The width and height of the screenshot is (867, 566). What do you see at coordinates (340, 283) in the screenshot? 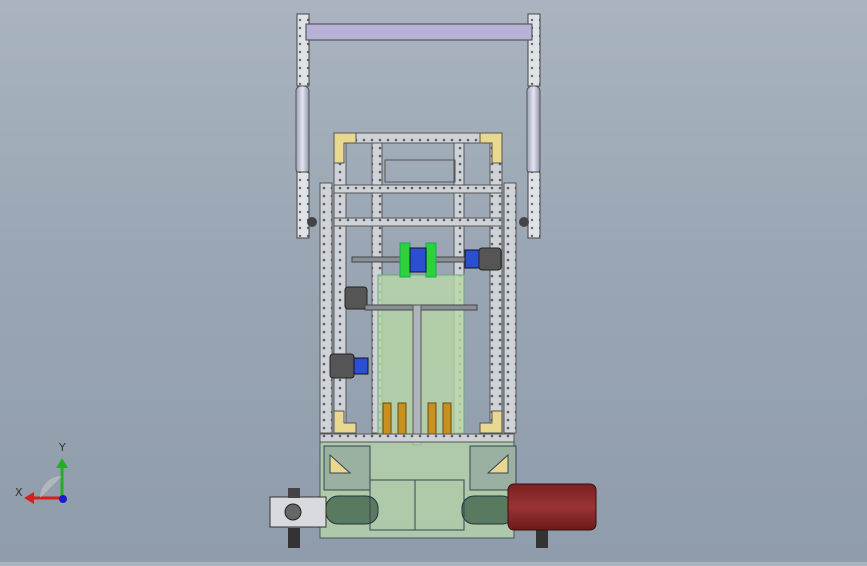
I see `inner-left-rail` at bounding box center [340, 283].